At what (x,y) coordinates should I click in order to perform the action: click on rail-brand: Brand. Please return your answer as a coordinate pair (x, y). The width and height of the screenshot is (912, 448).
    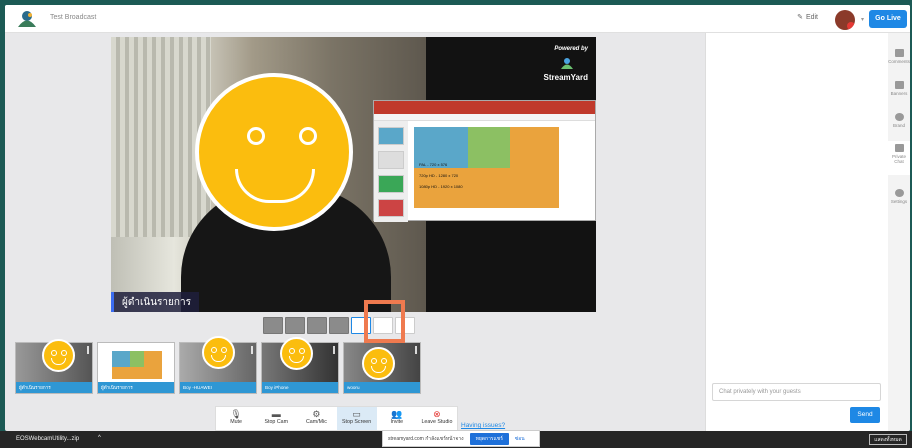
    Looking at the image, I should click on (899, 120).